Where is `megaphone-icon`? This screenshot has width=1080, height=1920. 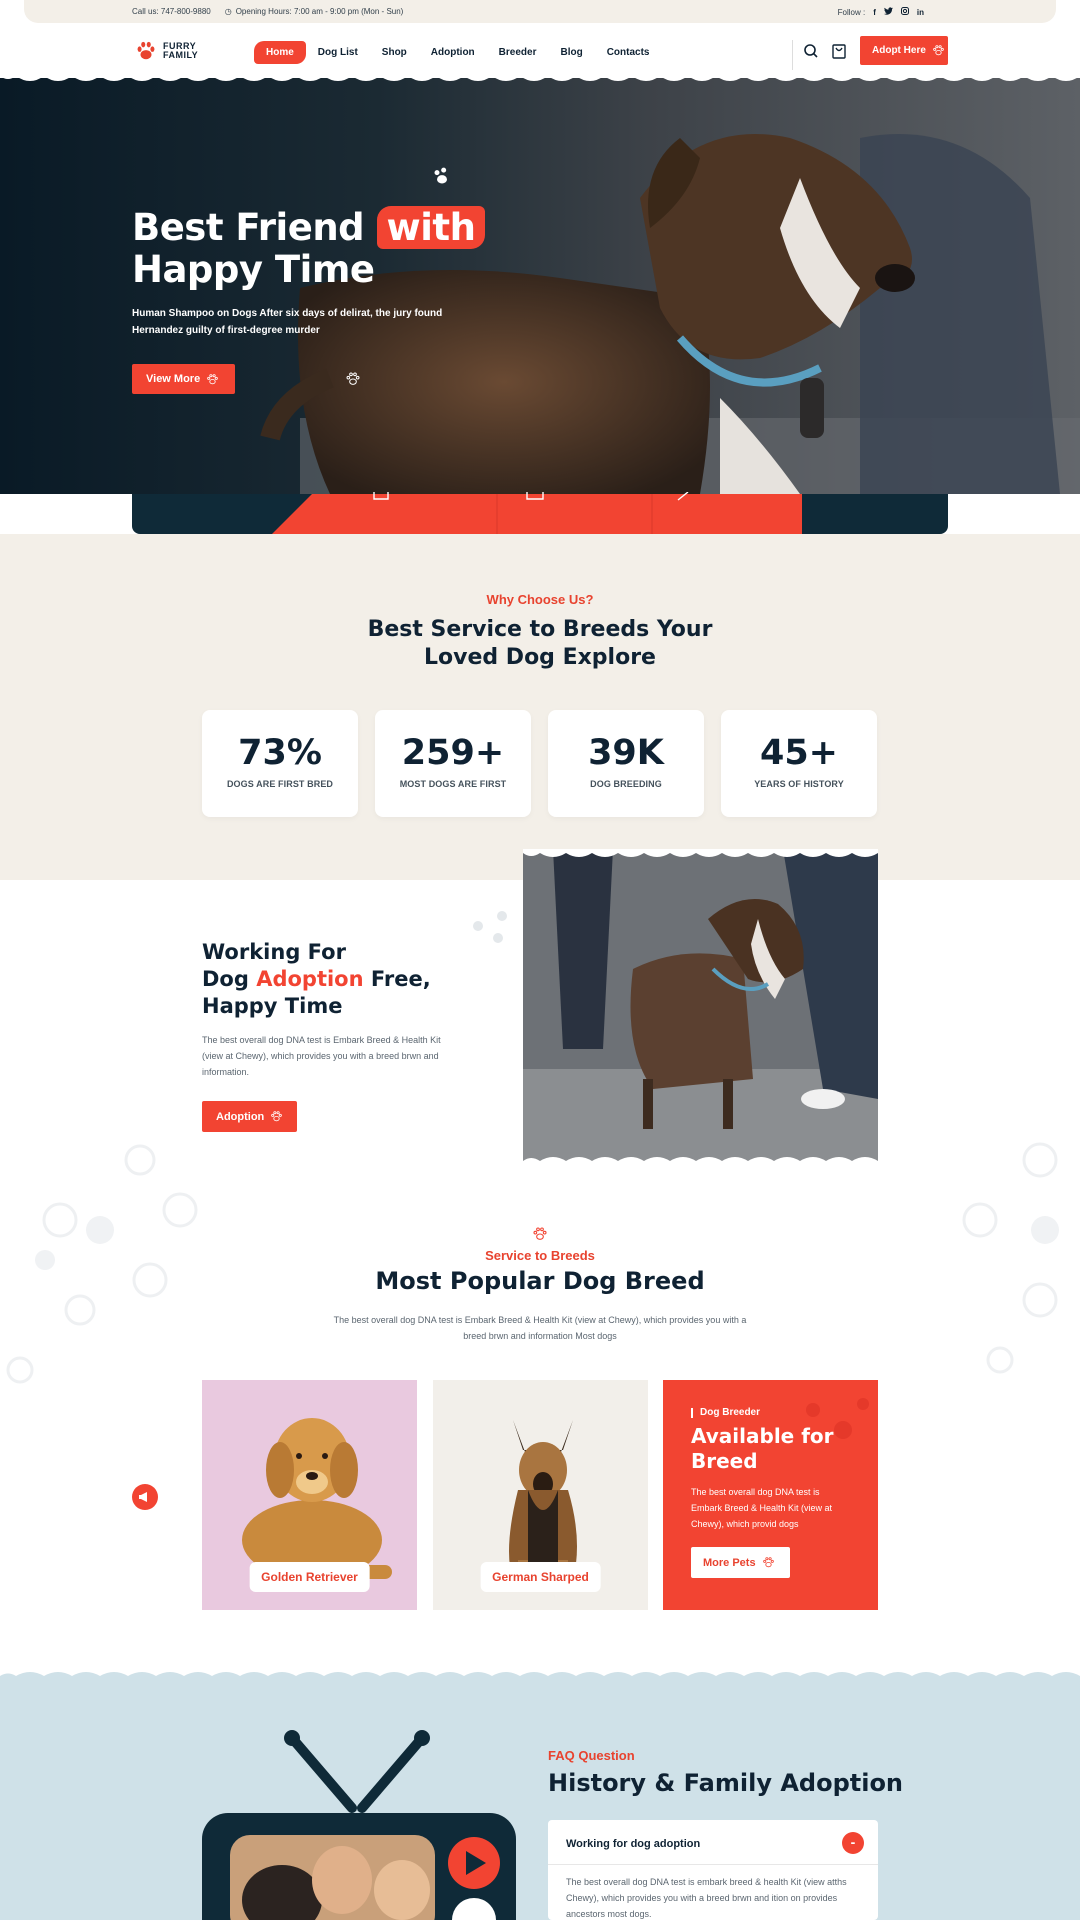 megaphone-icon is located at coordinates (143, 1497).